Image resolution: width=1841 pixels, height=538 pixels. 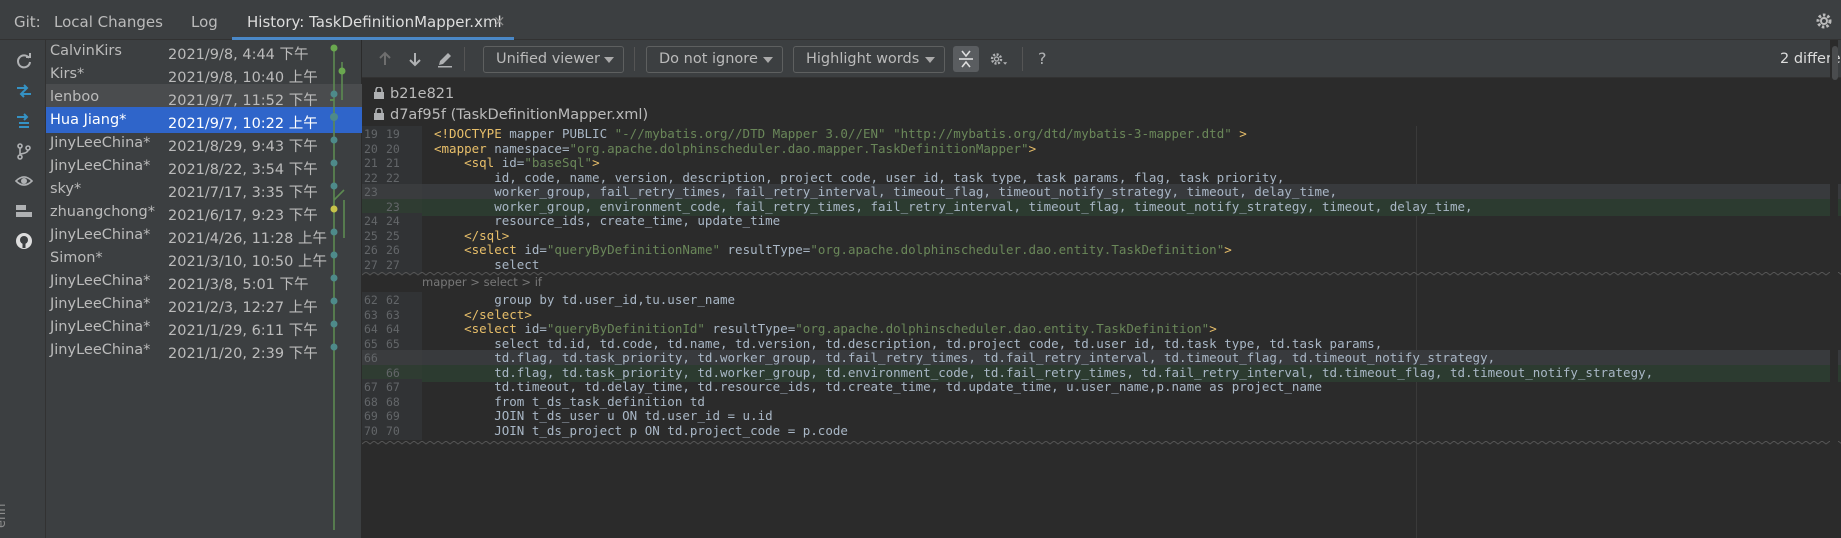 I want to click on branch-icon, so click(x=24, y=151).